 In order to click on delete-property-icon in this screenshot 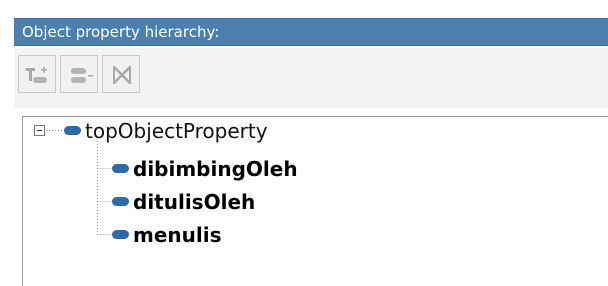, I will do `click(122, 75)`.